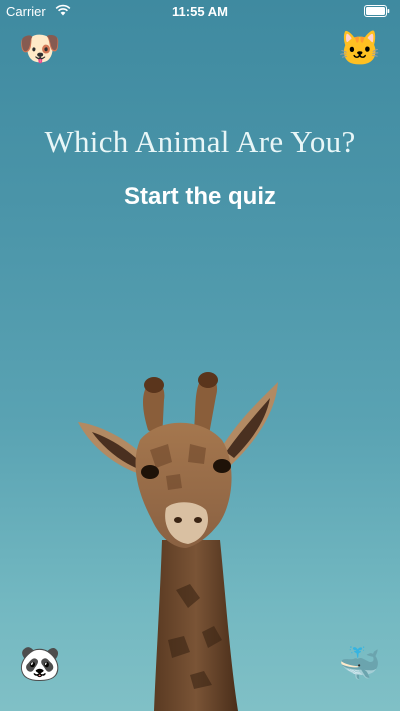 Image resolution: width=400 pixels, height=711 pixels. What do you see at coordinates (200, 197) in the screenshot?
I see `start-quiz-button: Start the quiz` at bounding box center [200, 197].